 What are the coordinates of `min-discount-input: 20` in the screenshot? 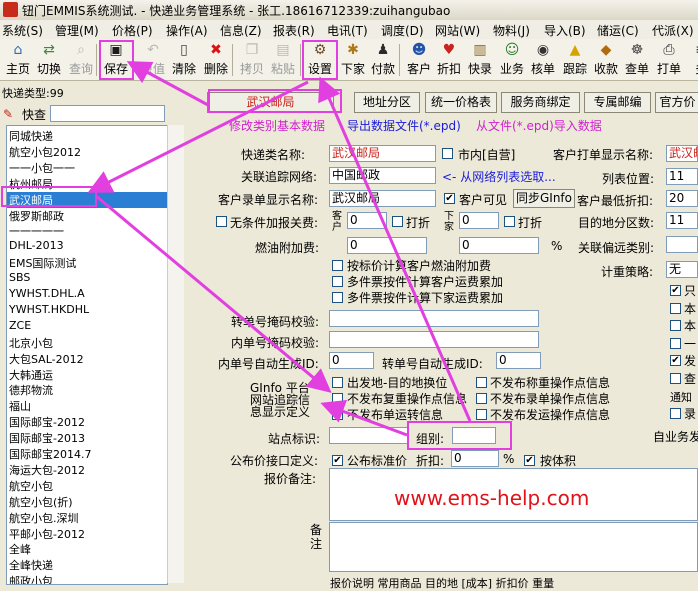 It's located at (682, 198).